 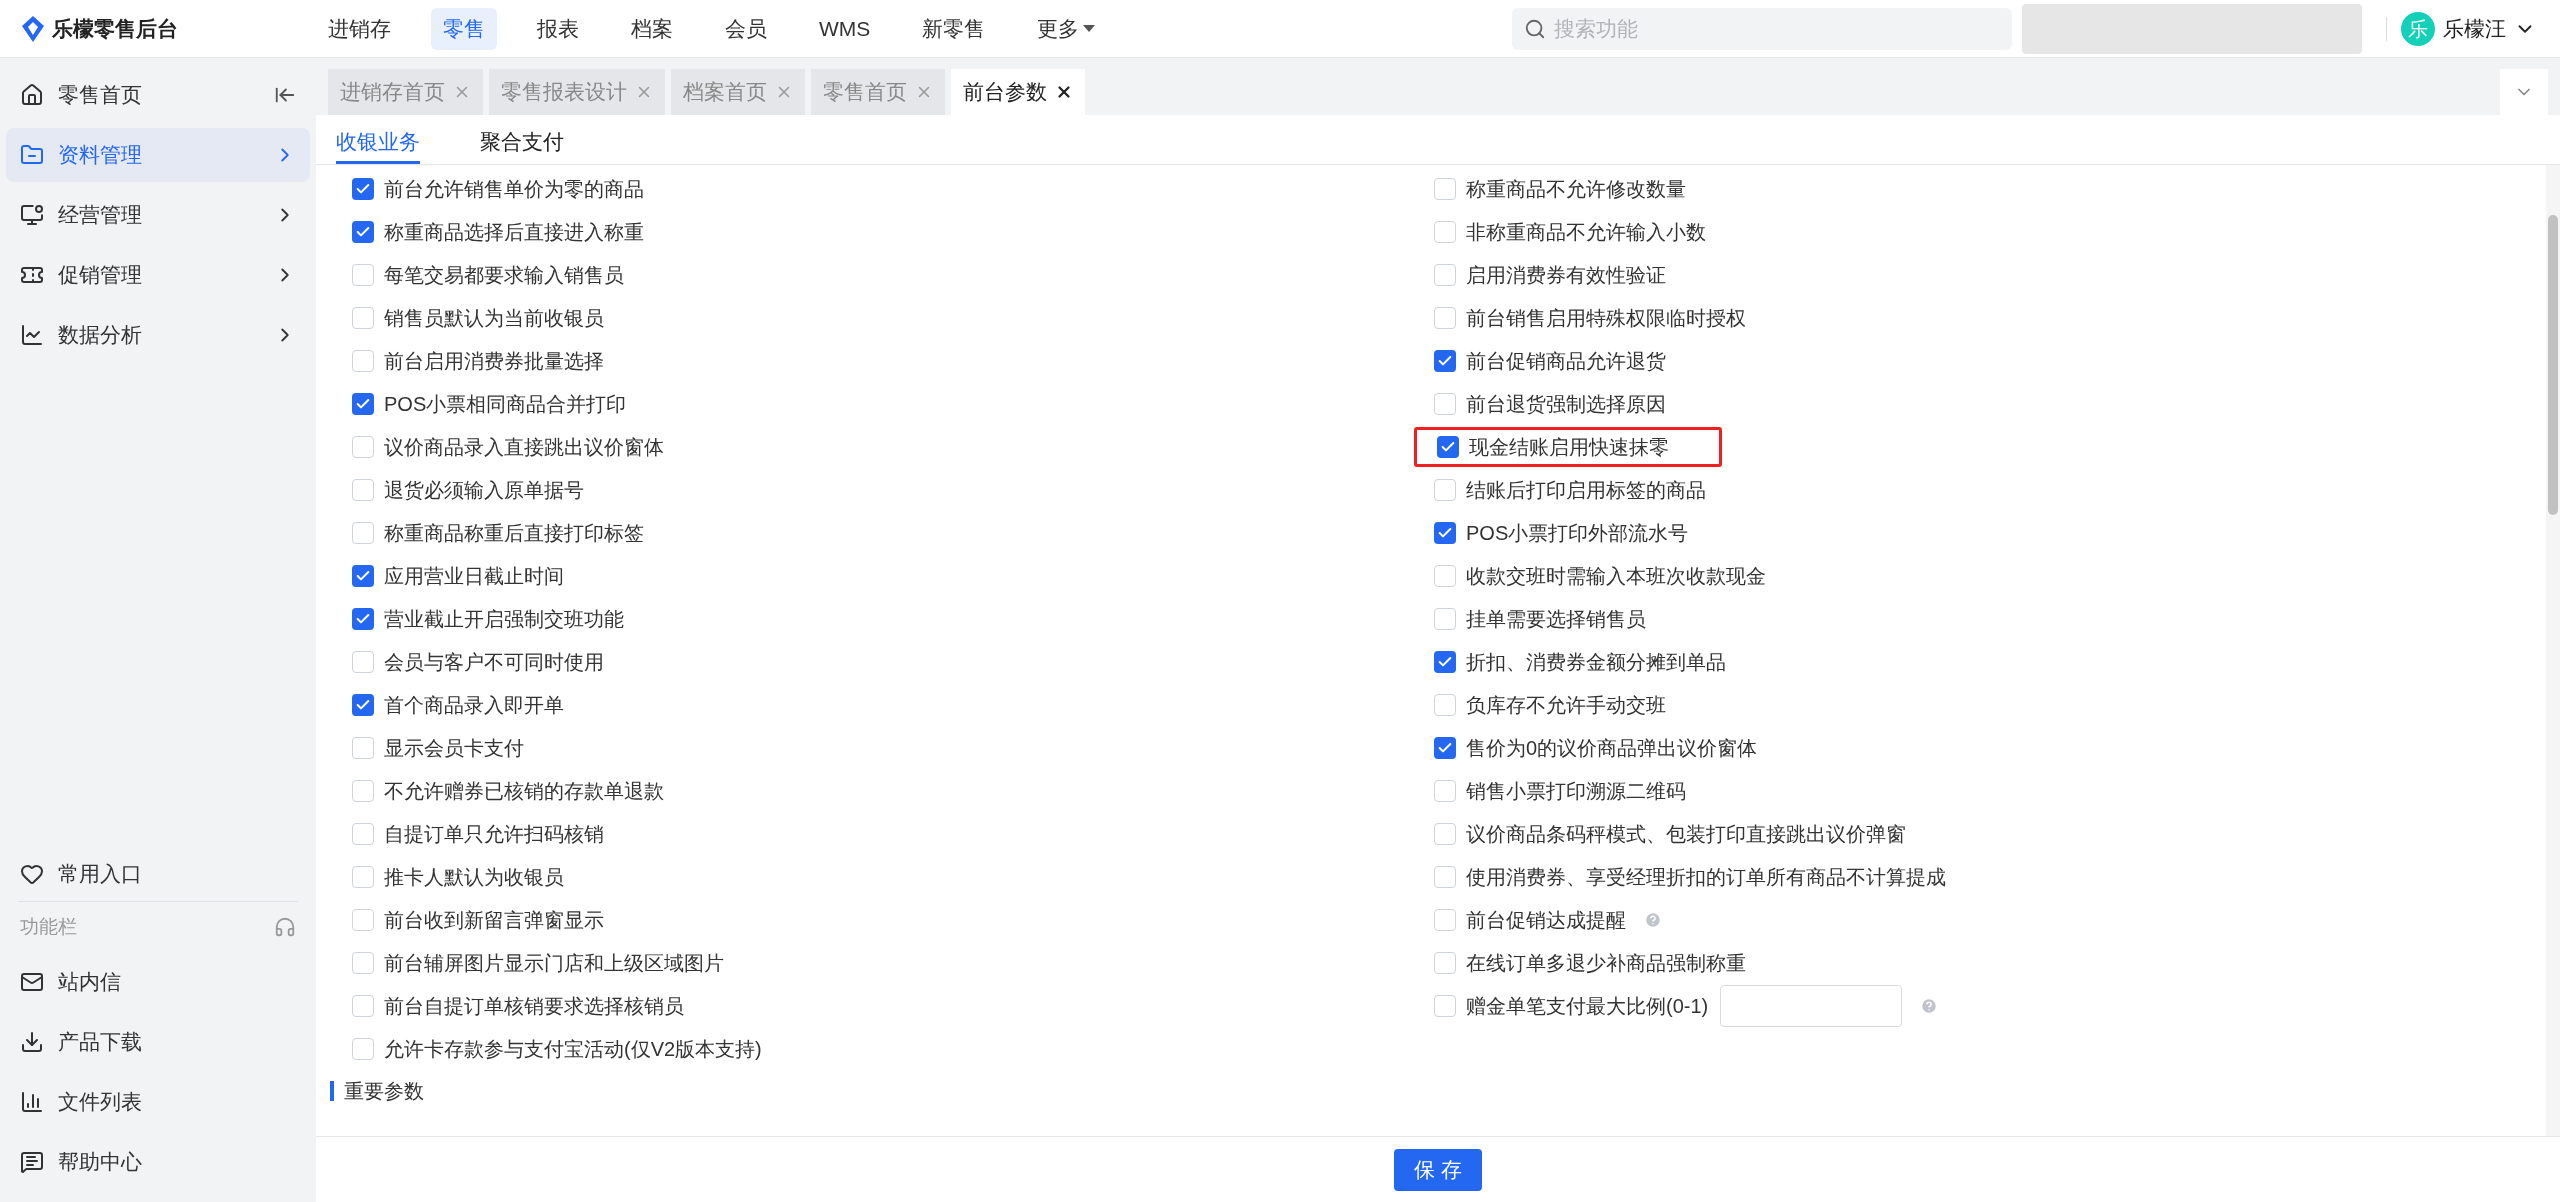 I want to click on setting-label: 结账后打印启用标签的商品, so click(x=1586, y=490).